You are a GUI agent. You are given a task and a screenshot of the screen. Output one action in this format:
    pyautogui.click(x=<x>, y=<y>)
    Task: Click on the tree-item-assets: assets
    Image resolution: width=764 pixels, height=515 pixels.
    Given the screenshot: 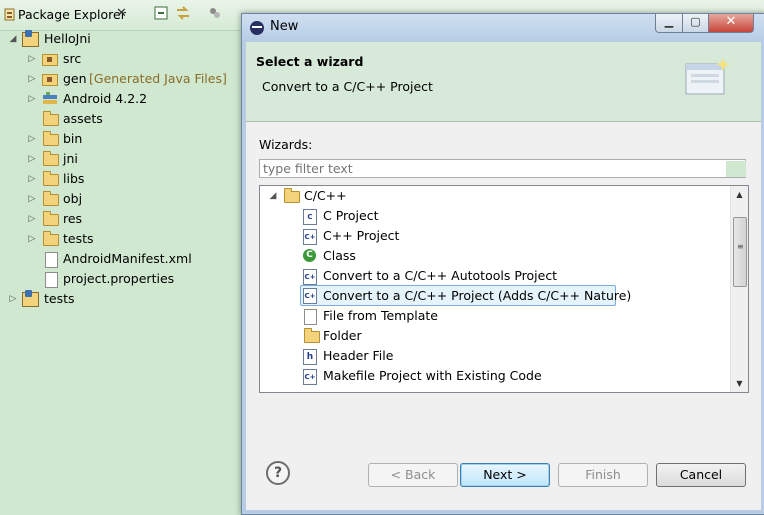 What is the action you would take?
    pyautogui.click(x=120, y=119)
    